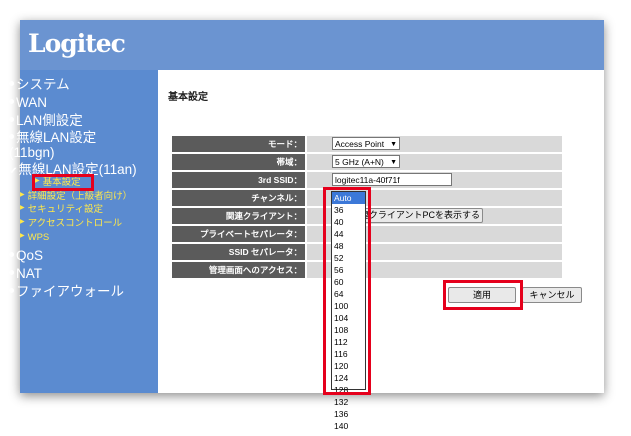 Image resolution: width=631 pixels, height=436 pixels. What do you see at coordinates (392, 179) in the screenshot?
I see `ssid-input: logitec11a-40f71f` at bounding box center [392, 179].